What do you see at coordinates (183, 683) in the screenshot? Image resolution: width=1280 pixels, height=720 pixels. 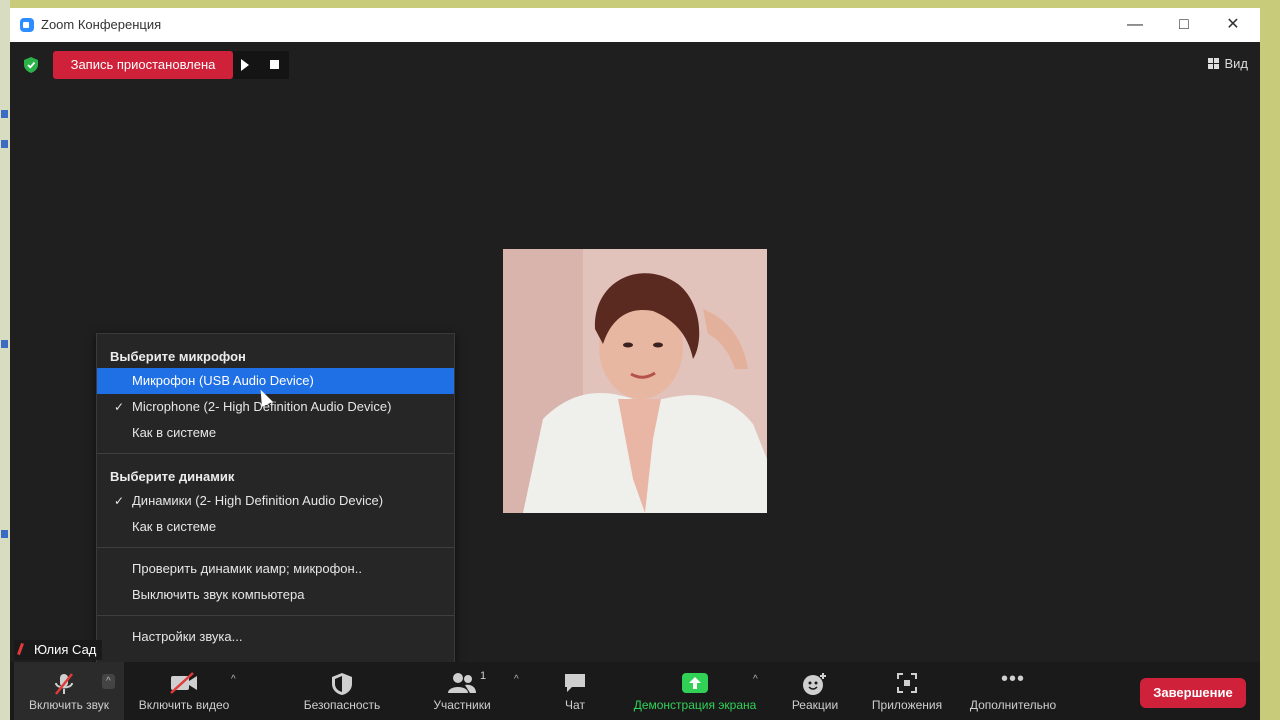 I see `video-off-icon` at bounding box center [183, 683].